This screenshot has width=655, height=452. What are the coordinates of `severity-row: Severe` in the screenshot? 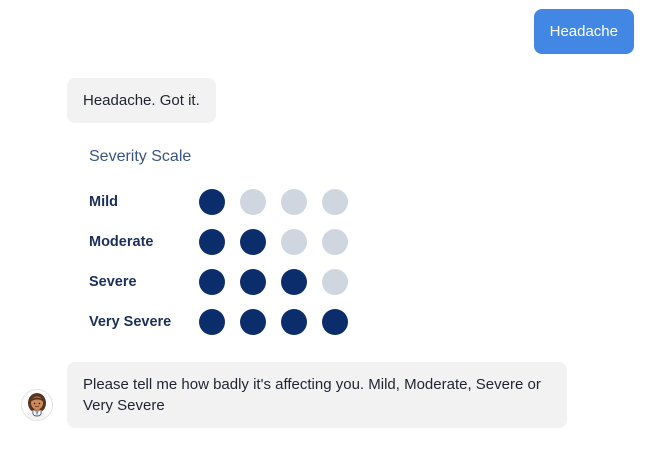 It's located at (218, 282).